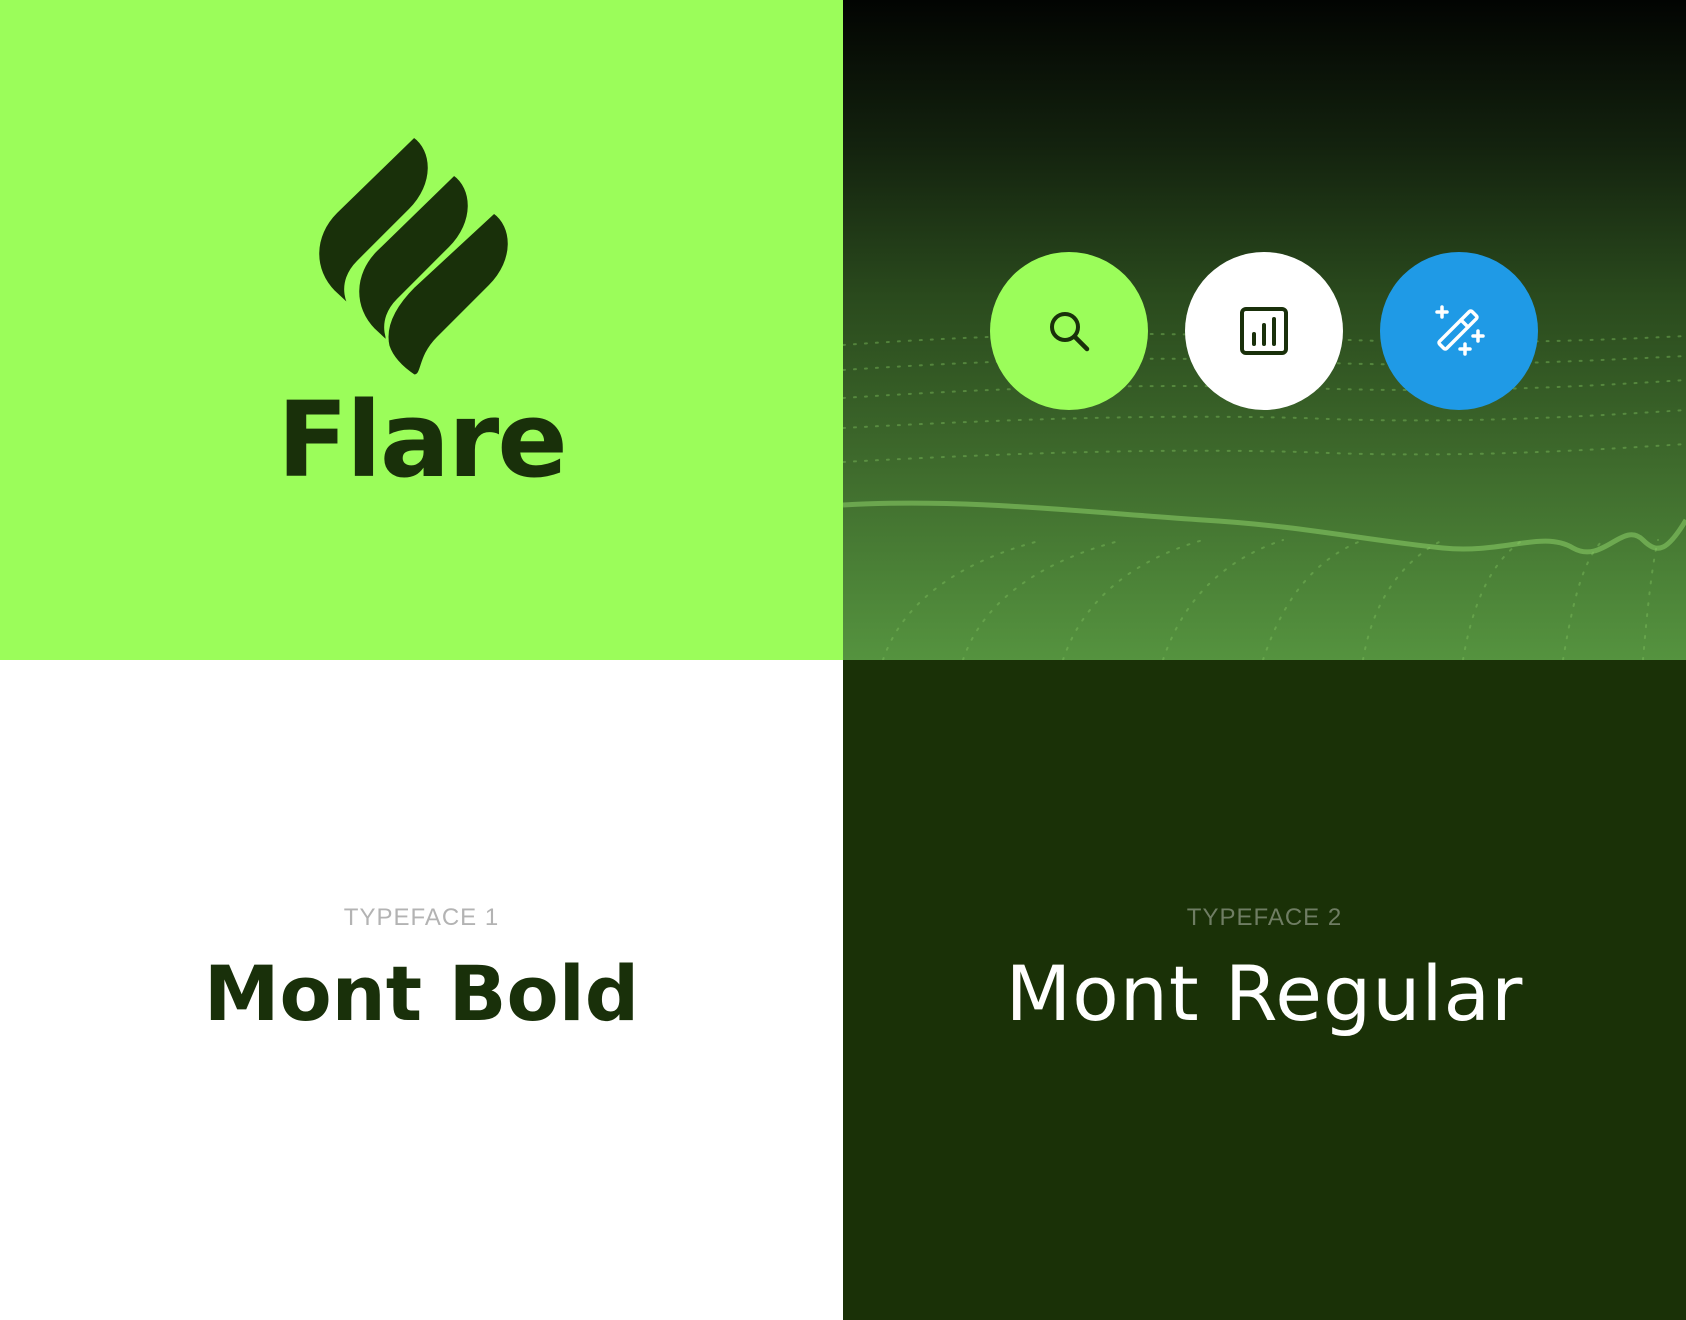  What do you see at coordinates (1264, 917) in the screenshot?
I see `typeface-2-caption: TYPEFACE 2` at bounding box center [1264, 917].